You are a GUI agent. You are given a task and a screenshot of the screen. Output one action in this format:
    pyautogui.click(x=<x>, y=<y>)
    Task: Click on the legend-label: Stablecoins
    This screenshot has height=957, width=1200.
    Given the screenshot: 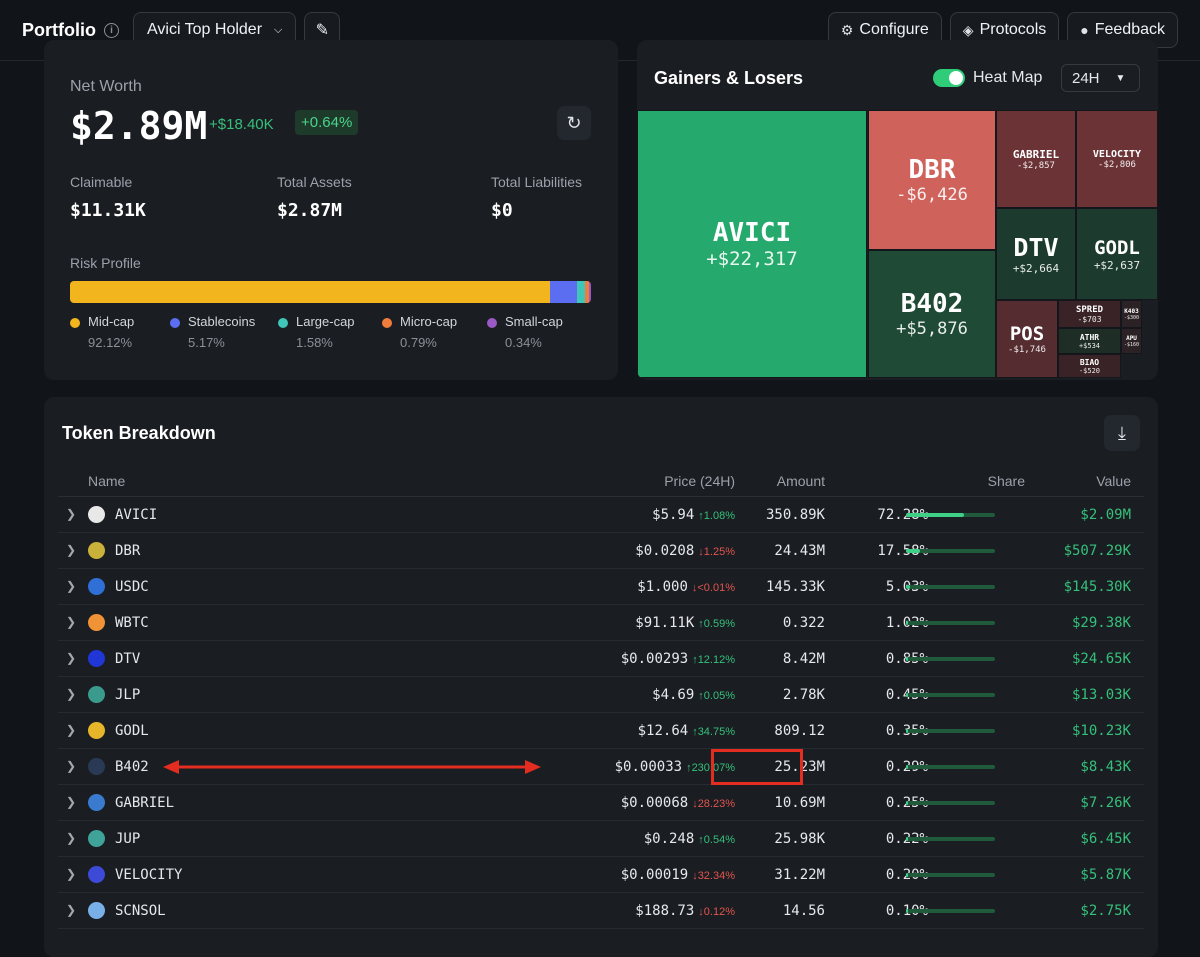 What is the action you would take?
    pyautogui.click(x=222, y=321)
    